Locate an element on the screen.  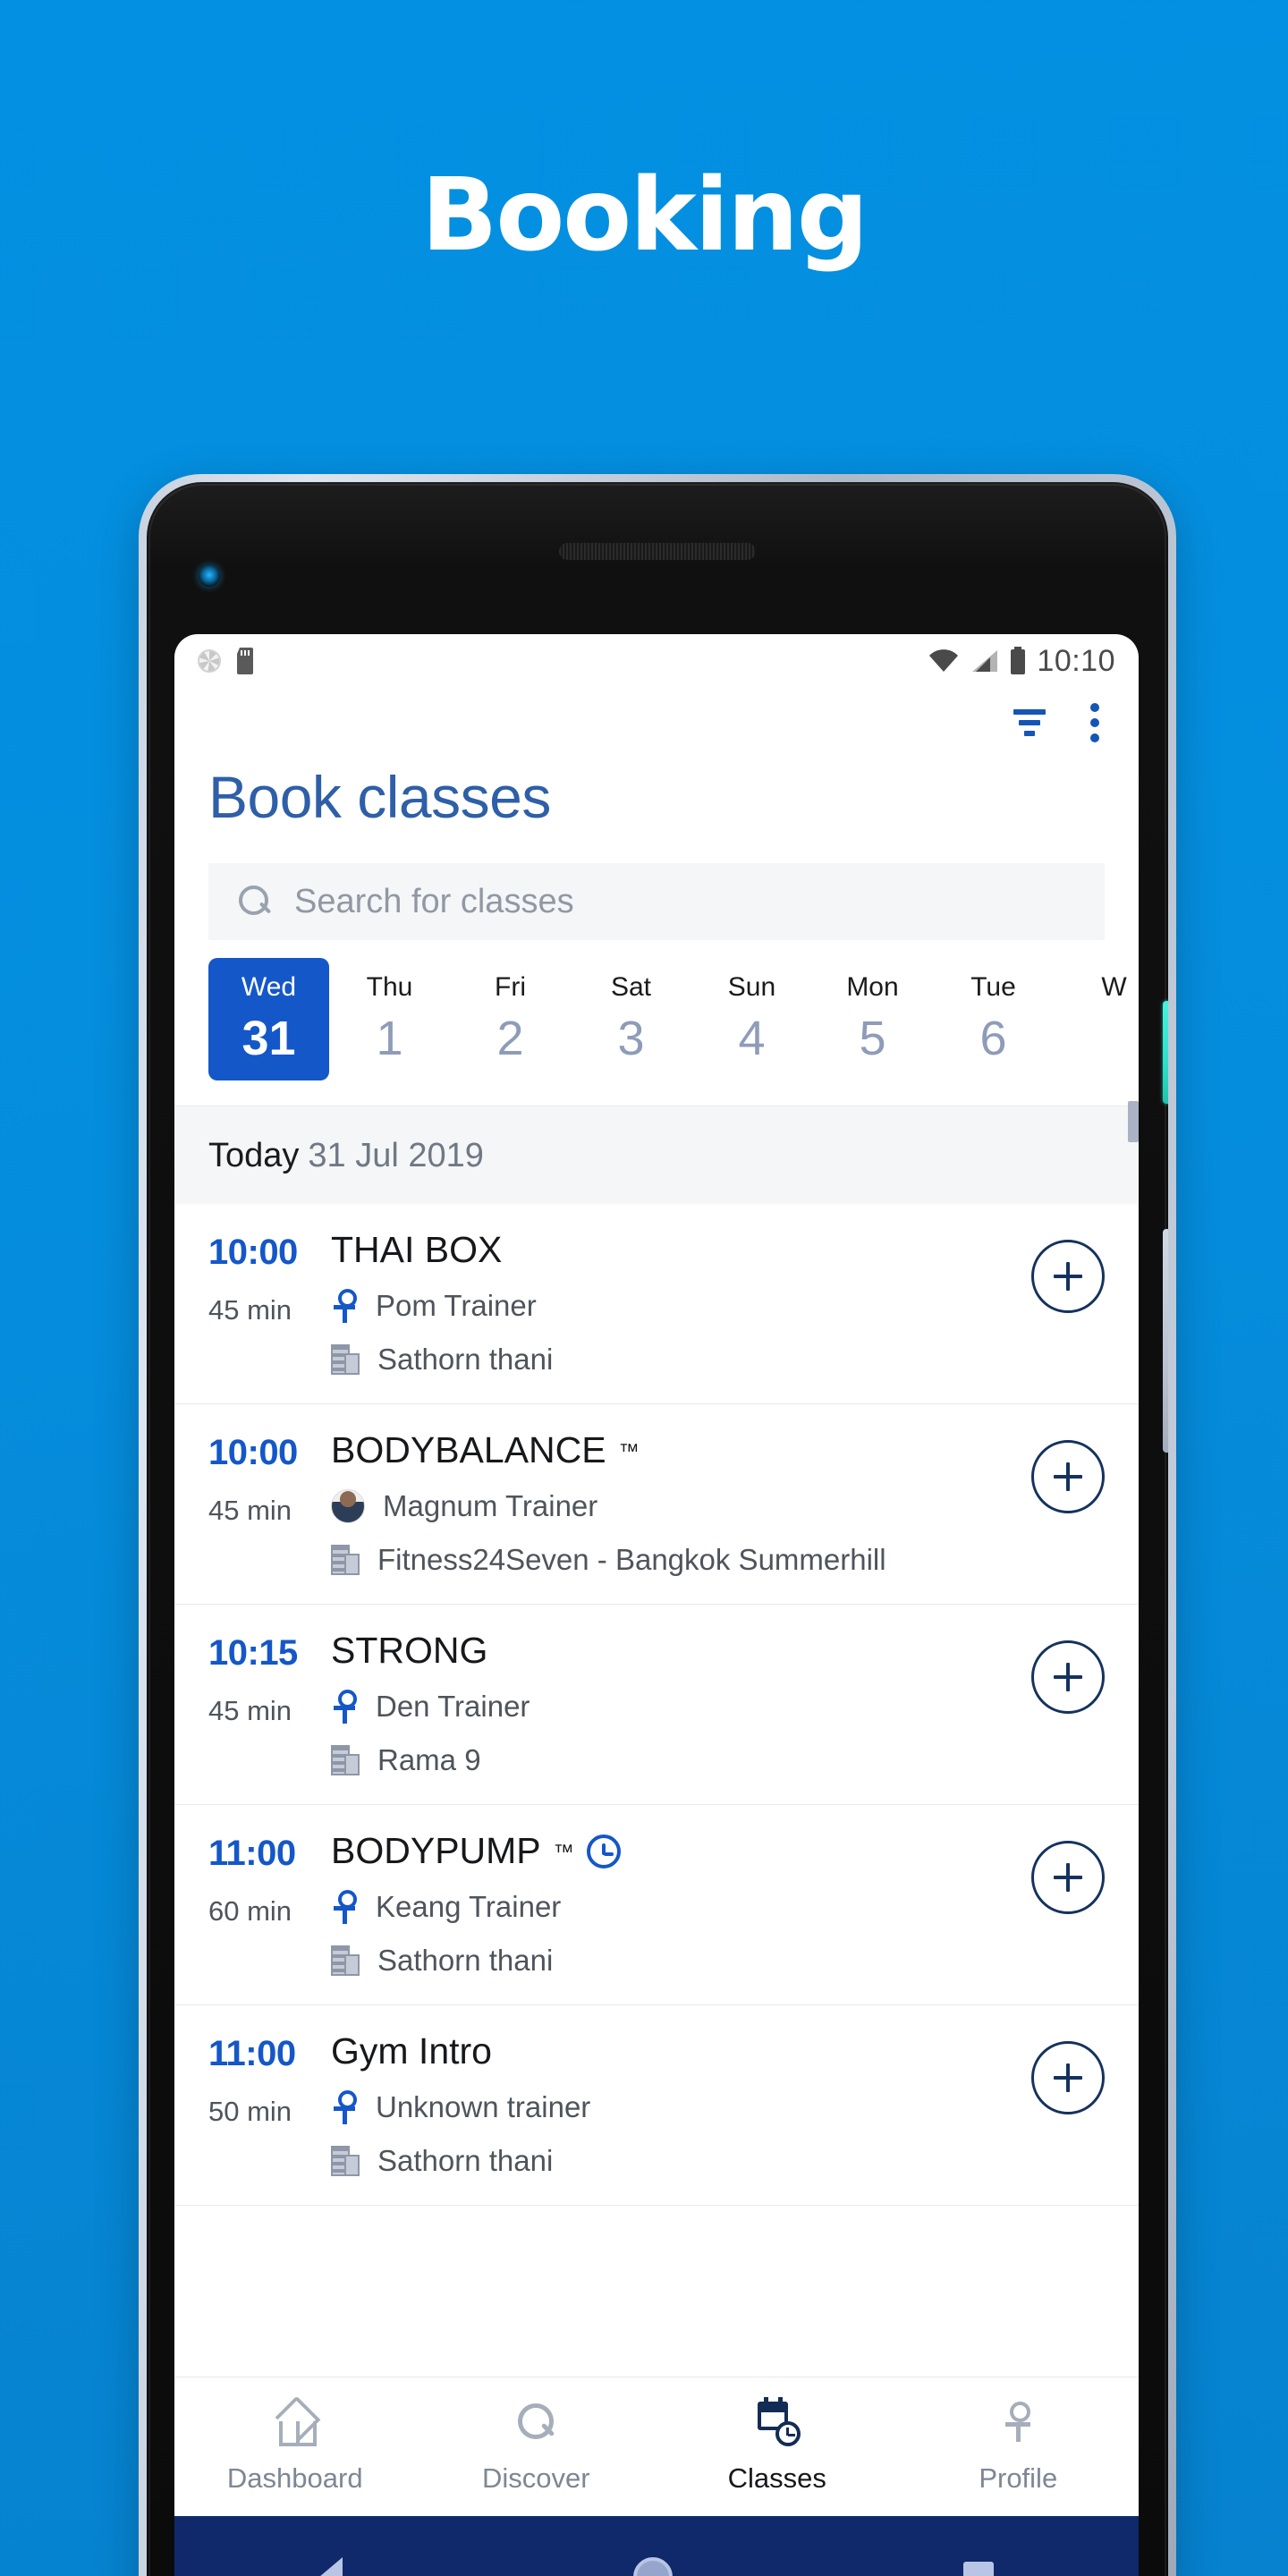
date-cell-3: Sat 3 is located at coordinates (631, 1019).